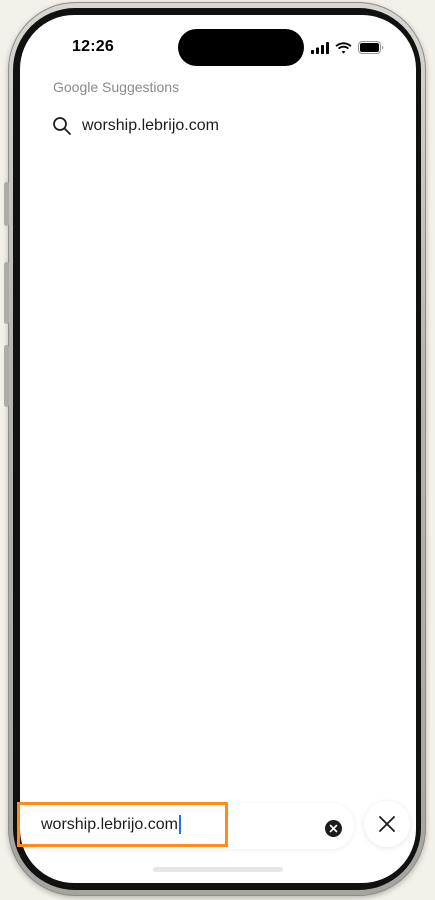 The image size is (435, 900). What do you see at coordinates (179, 824) in the screenshot?
I see `text-caret` at bounding box center [179, 824].